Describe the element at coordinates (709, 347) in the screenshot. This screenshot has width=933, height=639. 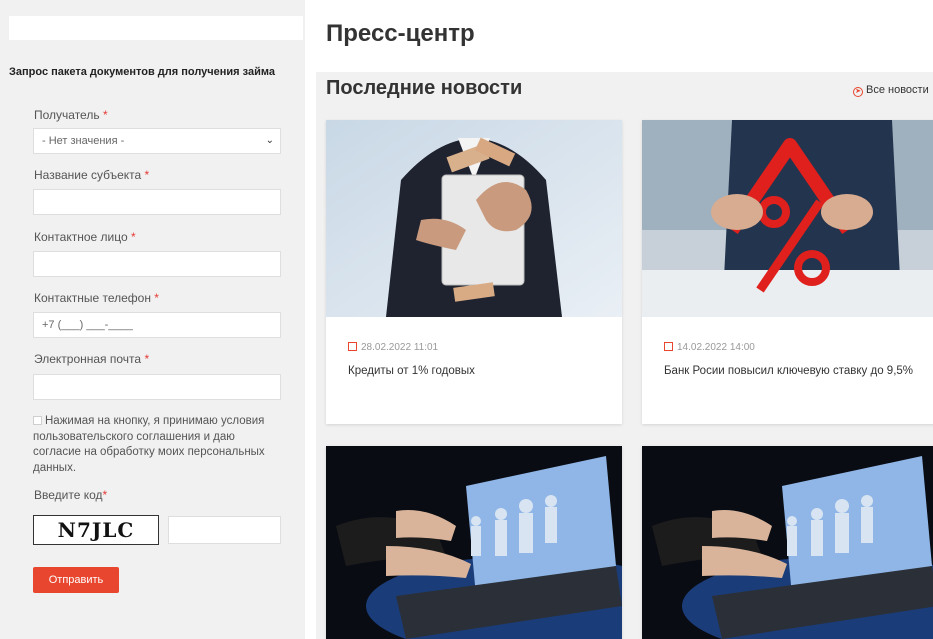
I see `news-date: 14.02.2022 14:00` at that location.